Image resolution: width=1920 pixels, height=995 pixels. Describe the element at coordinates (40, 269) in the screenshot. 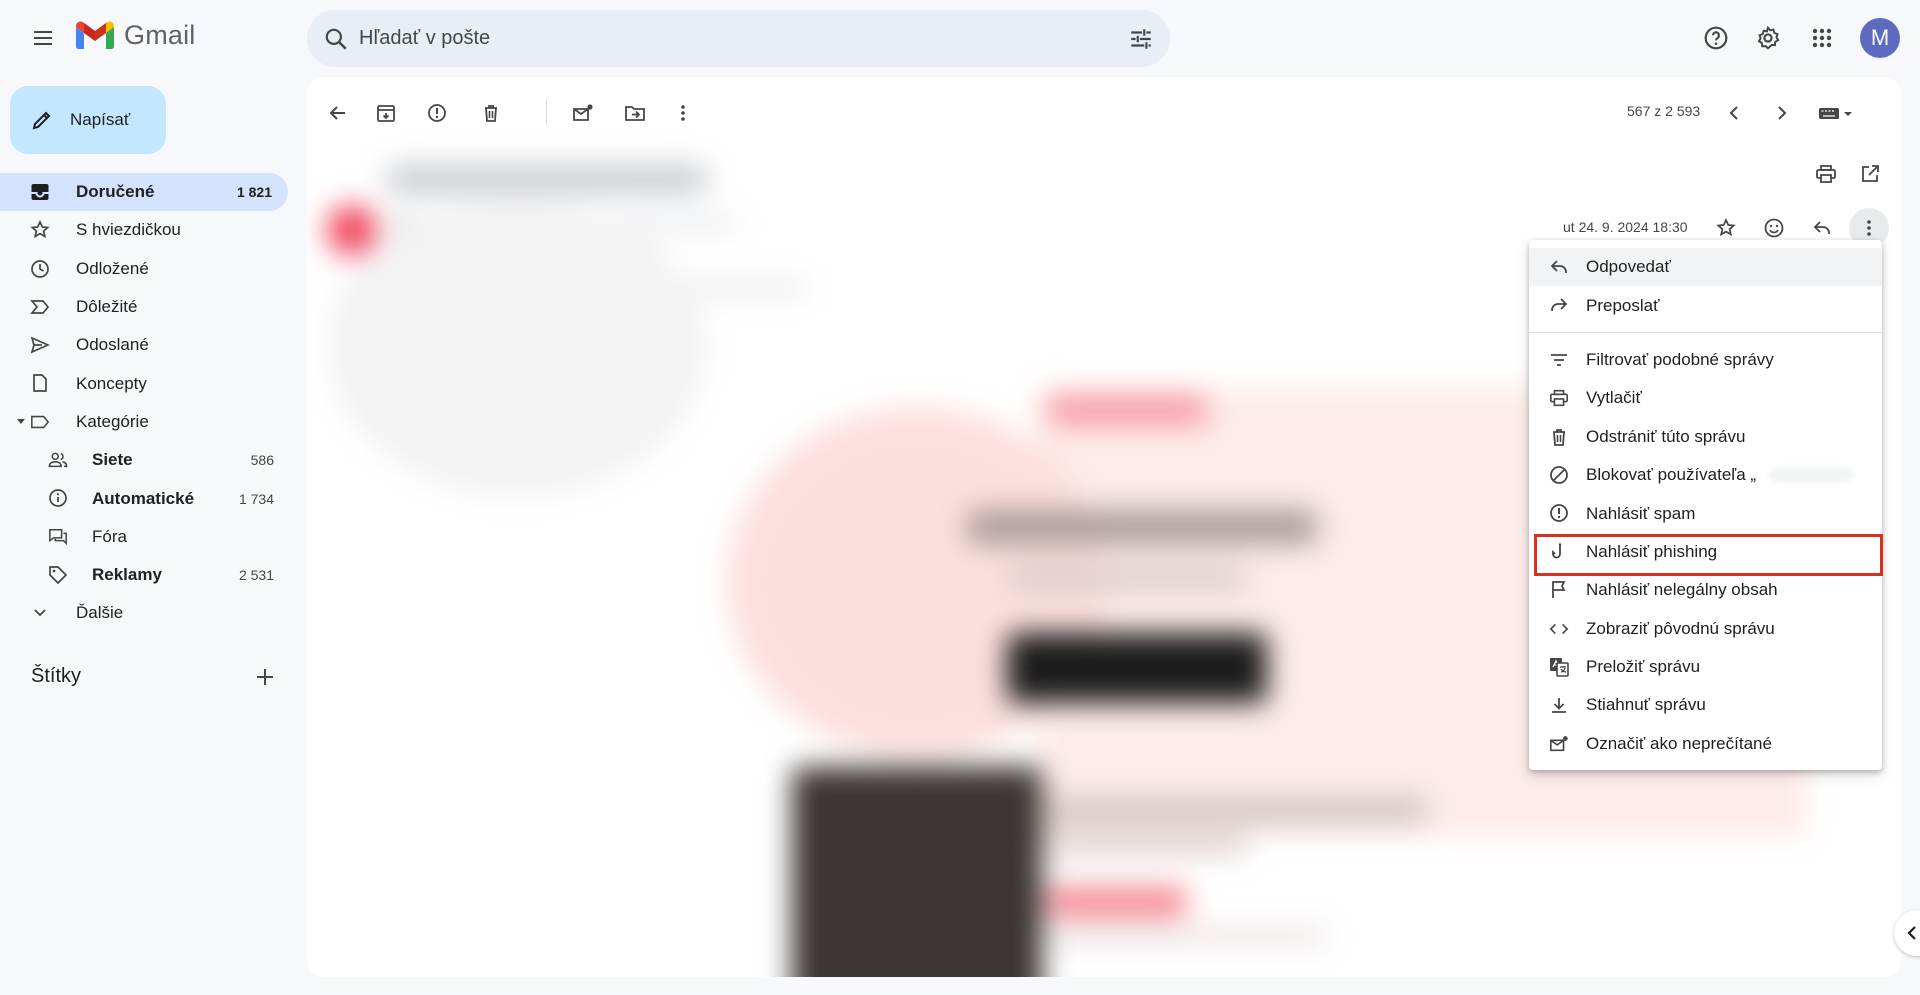

I see `clock-icon` at that location.